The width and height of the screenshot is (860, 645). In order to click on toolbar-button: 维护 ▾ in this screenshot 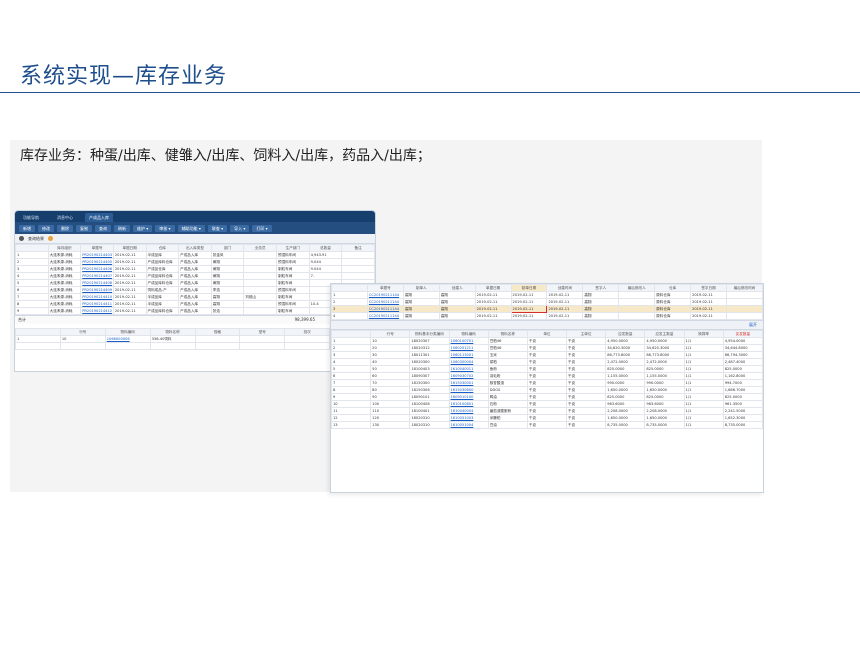, I will do `click(143, 228)`.